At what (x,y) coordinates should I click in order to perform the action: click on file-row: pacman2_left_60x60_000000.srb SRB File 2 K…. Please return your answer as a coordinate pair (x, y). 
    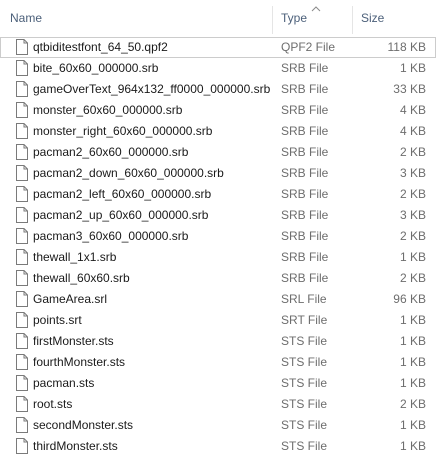
    Looking at the image, I should click on (218, 194).